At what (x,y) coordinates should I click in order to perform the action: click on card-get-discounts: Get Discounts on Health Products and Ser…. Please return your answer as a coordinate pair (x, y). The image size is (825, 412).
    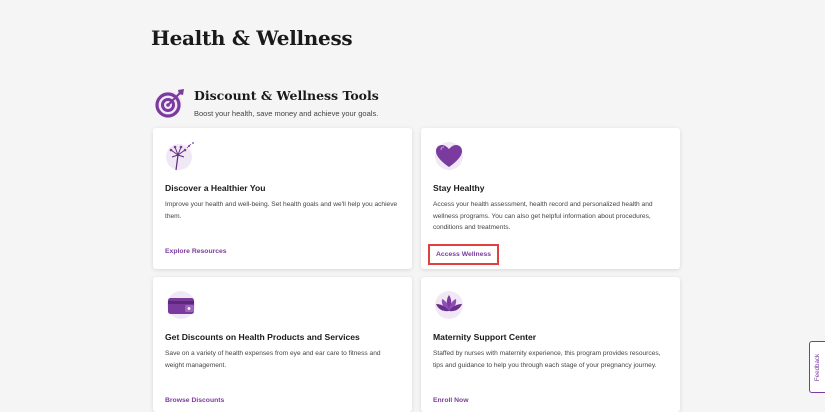
    Looking at the image, I should click on (282, 344).